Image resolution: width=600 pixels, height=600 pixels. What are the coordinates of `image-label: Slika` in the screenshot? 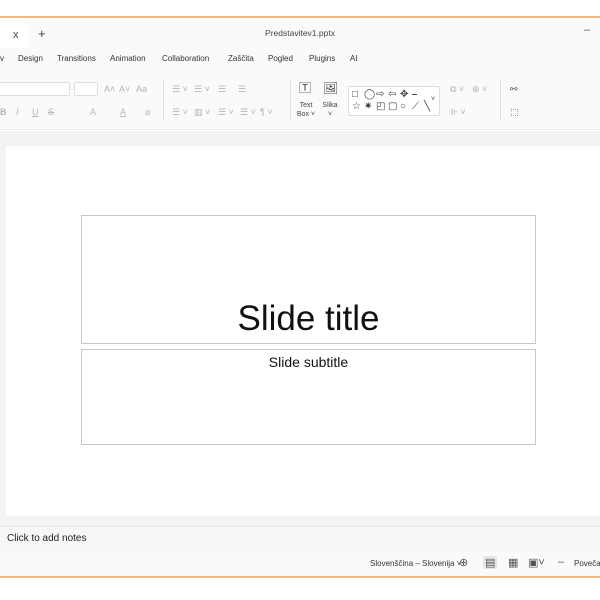 It's located at (330, 105).